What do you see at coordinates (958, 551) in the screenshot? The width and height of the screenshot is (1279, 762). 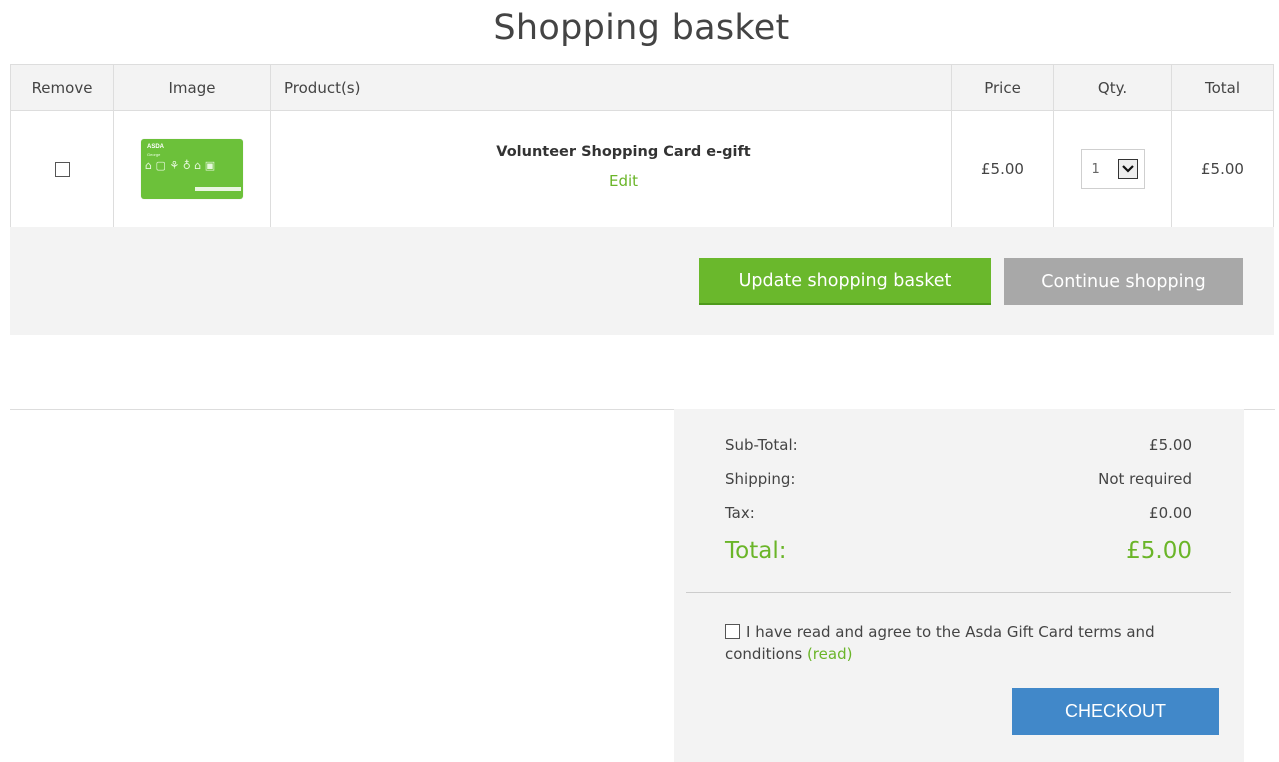 I see `grand-total-row: Total: £5.00` at bounding box center [958, 551].